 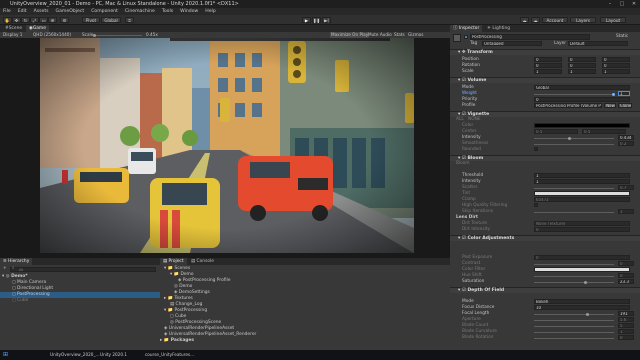 I want to click on hierarchy-search-input, so click(x=83, y=269).